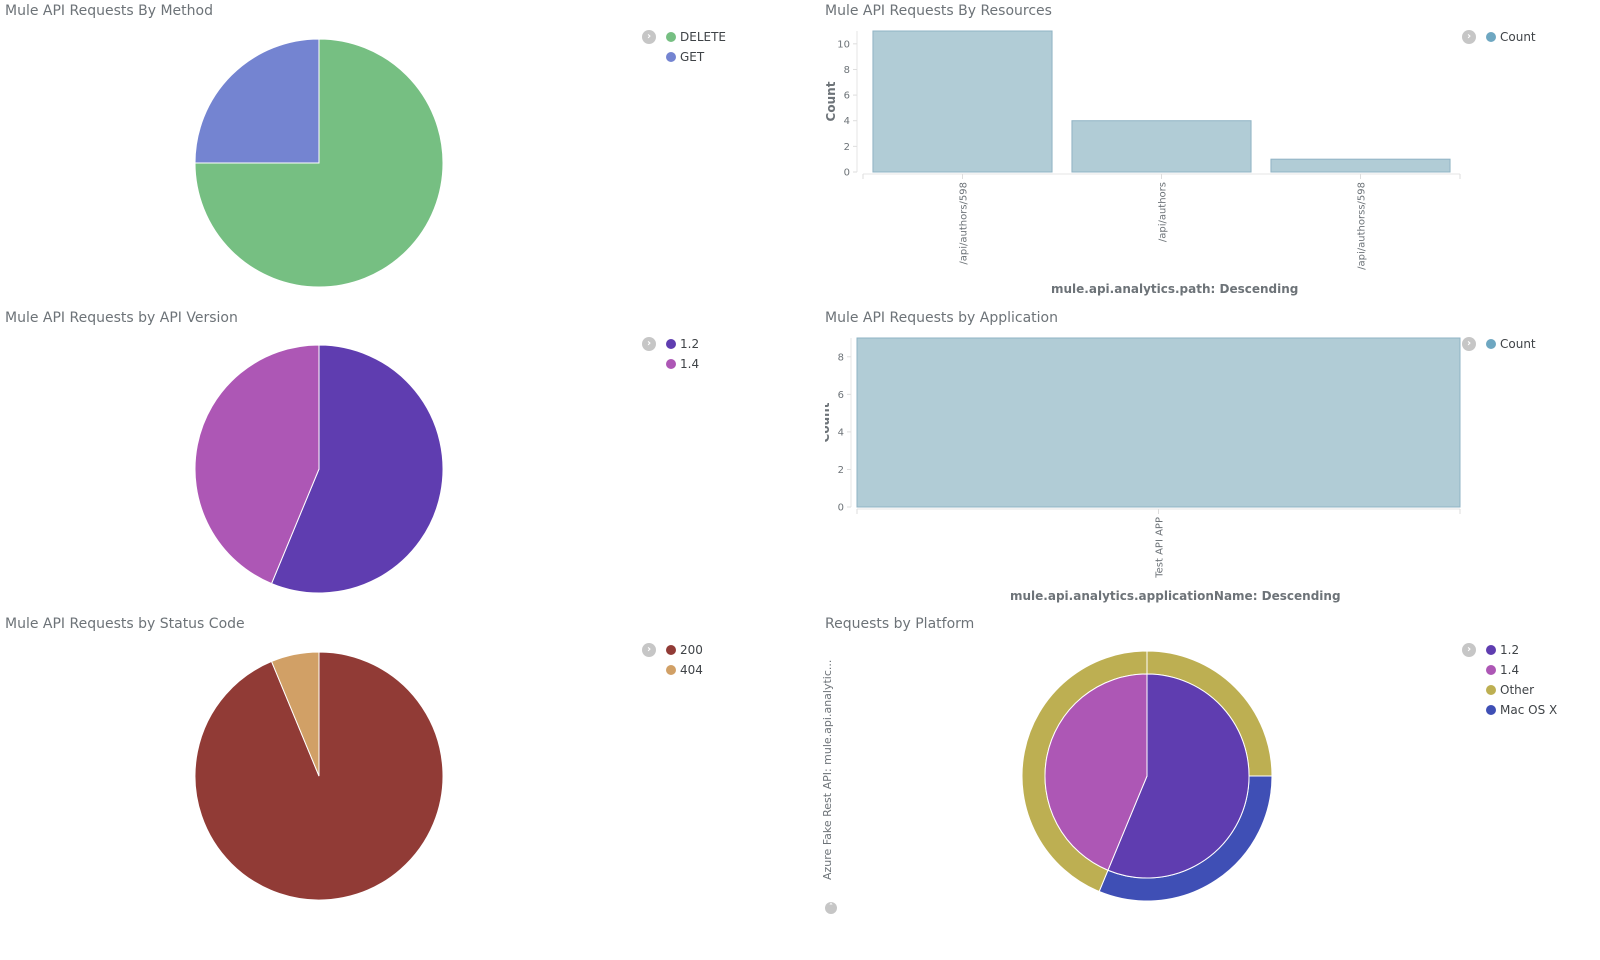  What do you see at coordinates (1163, 212) in the screenshot?
I see `x-tick-label: /api/authors` at bounding box center [1163, 212].